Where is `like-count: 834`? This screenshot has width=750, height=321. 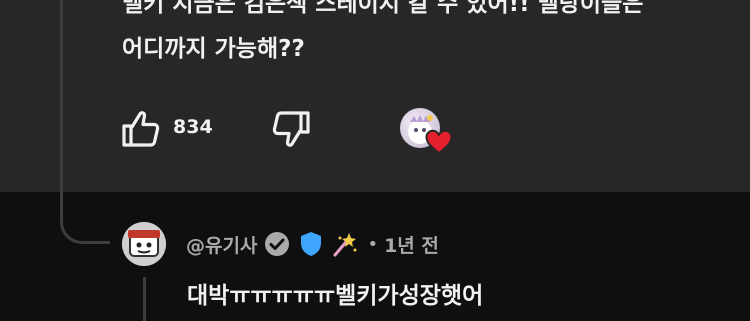
like-count: 834 is located at coordinates (193, 127).